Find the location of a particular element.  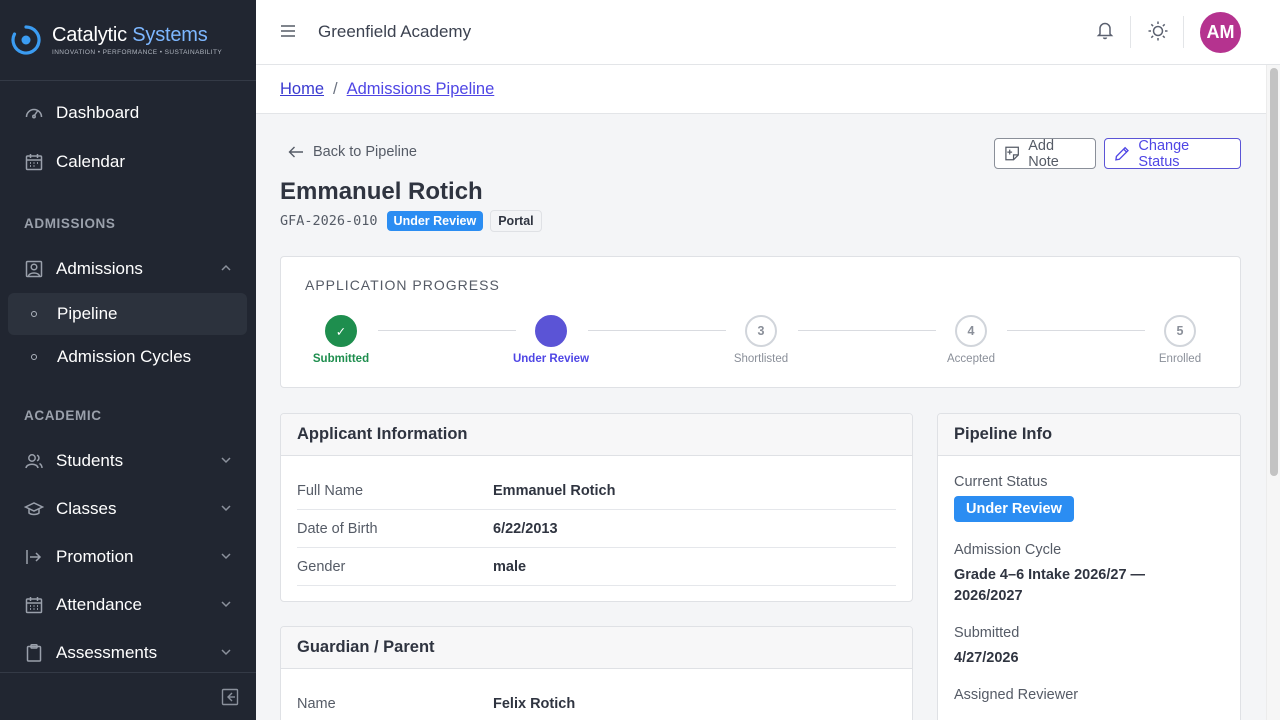

current-status-label: Current Status is located at coordinates (1001, 482).